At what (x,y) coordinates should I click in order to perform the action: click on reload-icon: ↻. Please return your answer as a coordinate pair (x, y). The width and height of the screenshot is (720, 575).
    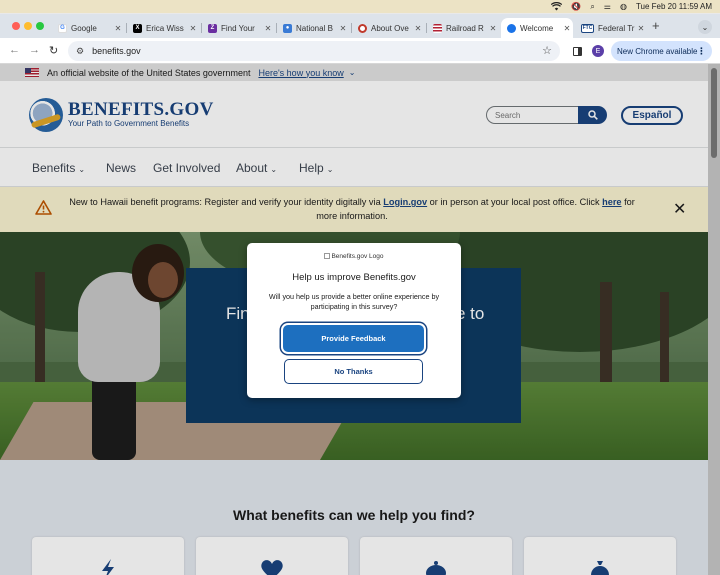
    Looking at the image, I should click on (53, 50).